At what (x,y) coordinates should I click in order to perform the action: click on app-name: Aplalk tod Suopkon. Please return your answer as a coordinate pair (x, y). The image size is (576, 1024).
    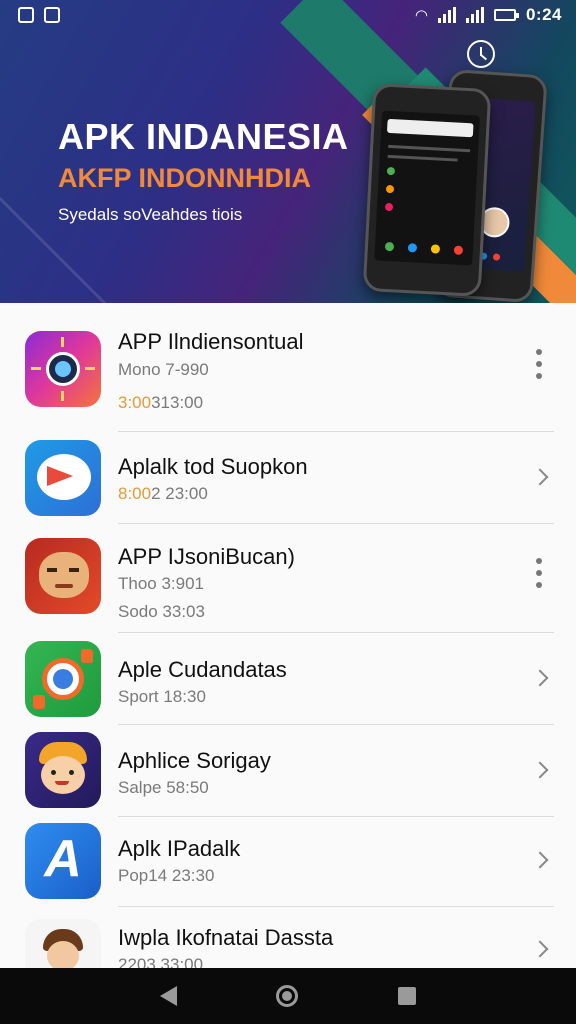
    Looking at the image, I should click on (213, 466).